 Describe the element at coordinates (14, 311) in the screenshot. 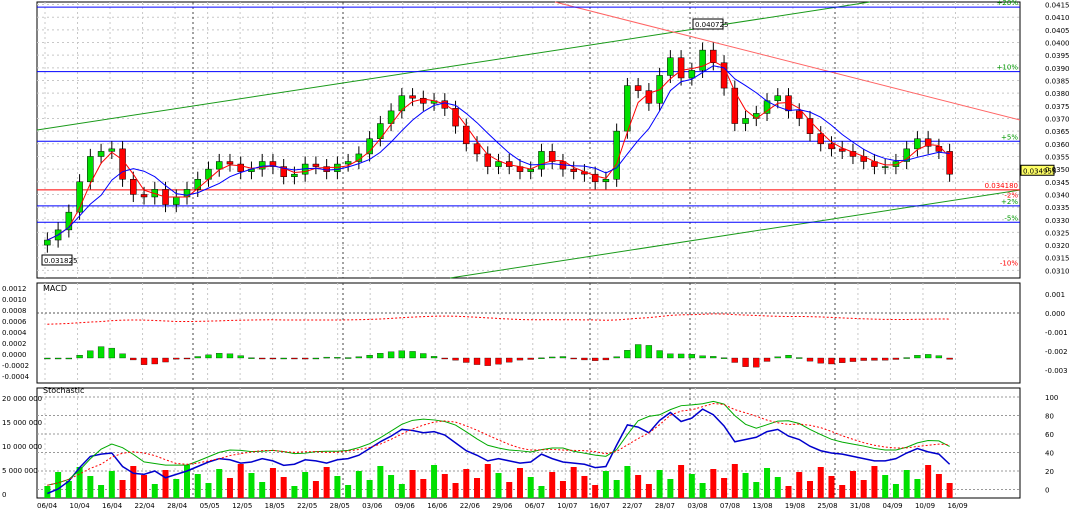

I see `macd-left-tick: 0.0008` at that location.